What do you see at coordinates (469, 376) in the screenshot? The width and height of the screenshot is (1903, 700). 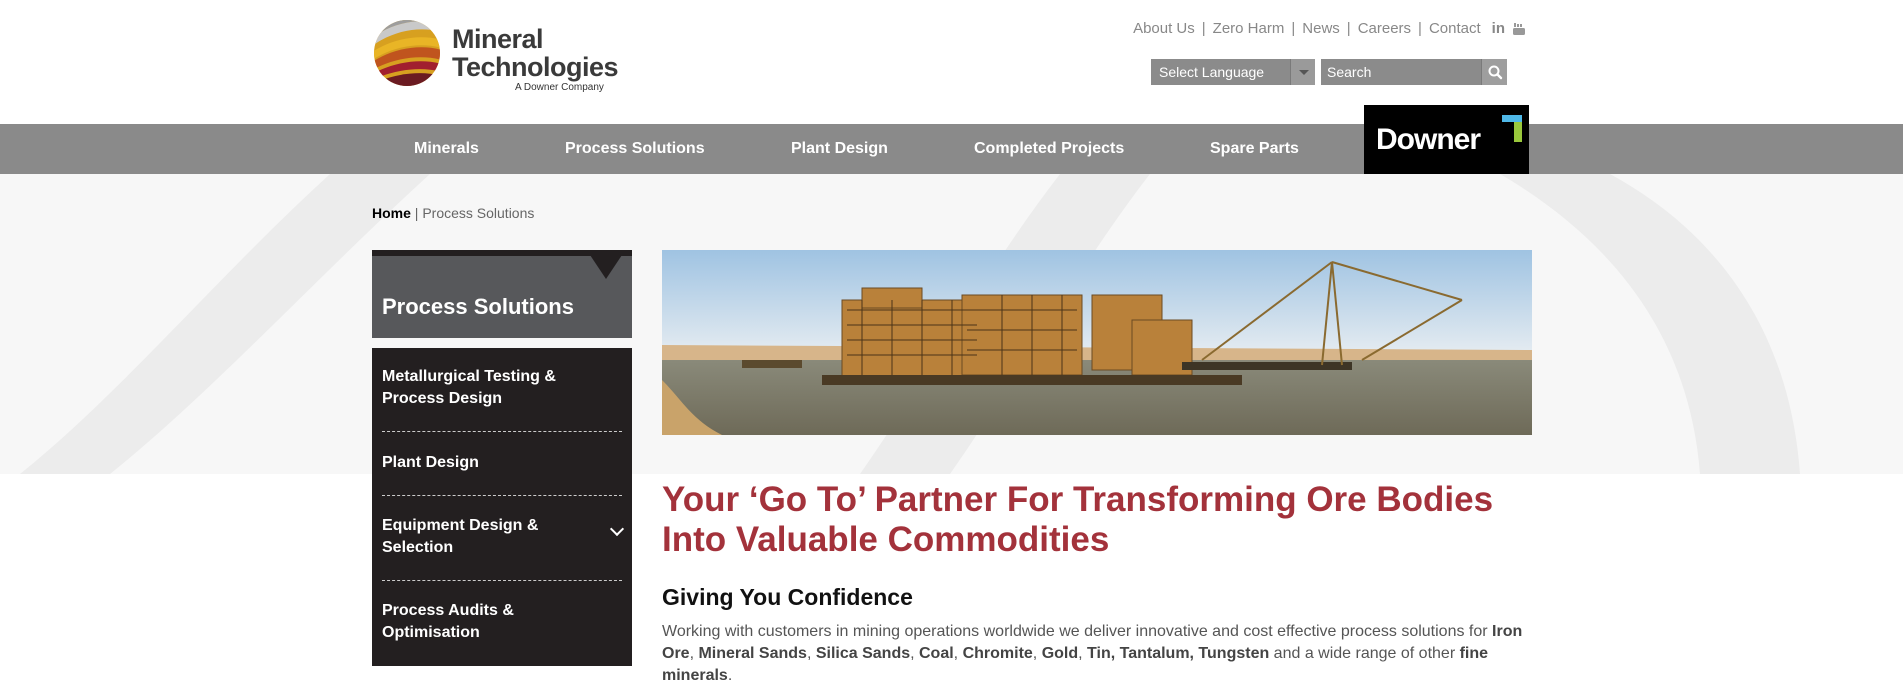 I see `sidebar-item-label: Metallurgical Testing &` at bounding box center [469, 376].